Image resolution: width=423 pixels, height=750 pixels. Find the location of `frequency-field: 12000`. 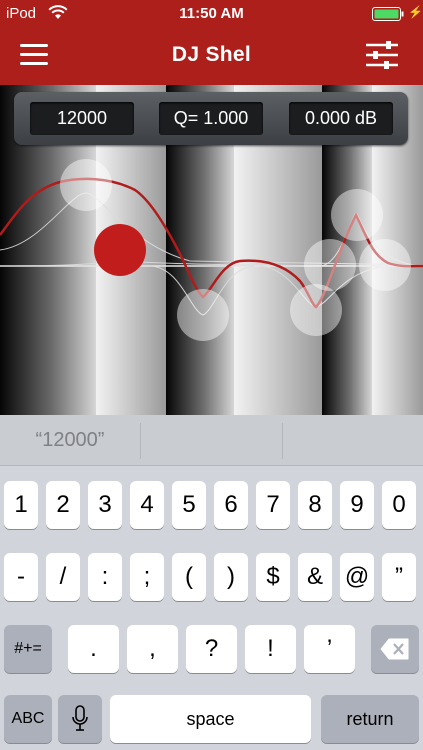

frequency-field: 12000 is located at coordinates (82, 118).